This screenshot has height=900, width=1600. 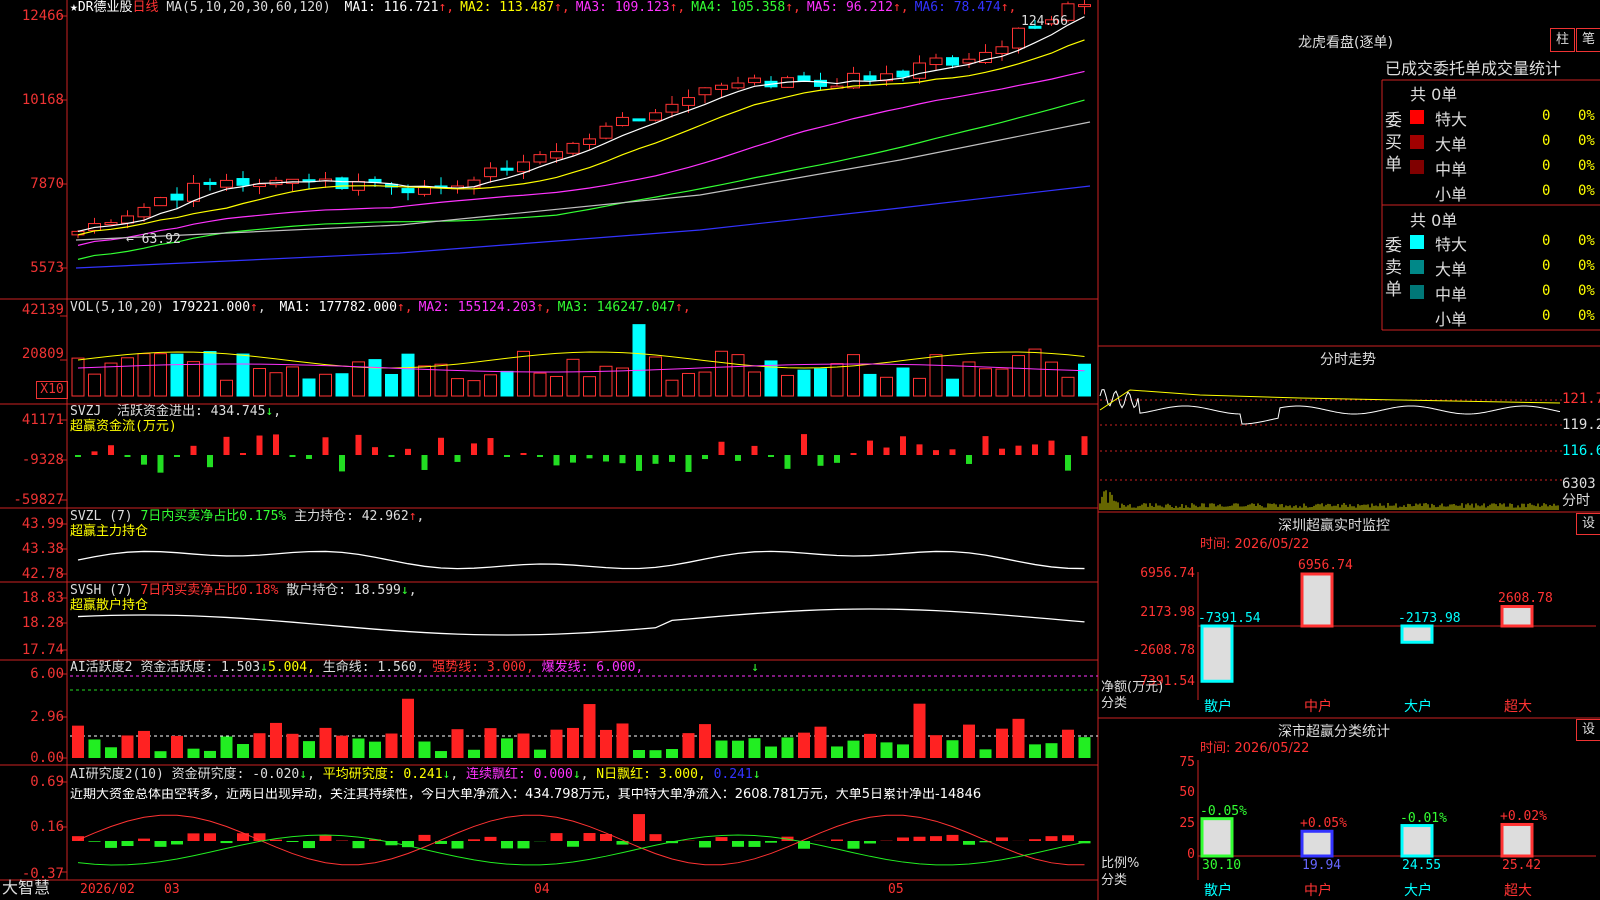 What do you see at coordinates (101, 7) in the screenshot?
I see `stock-name: ★DR德业股` at bounding box center [101, 7].